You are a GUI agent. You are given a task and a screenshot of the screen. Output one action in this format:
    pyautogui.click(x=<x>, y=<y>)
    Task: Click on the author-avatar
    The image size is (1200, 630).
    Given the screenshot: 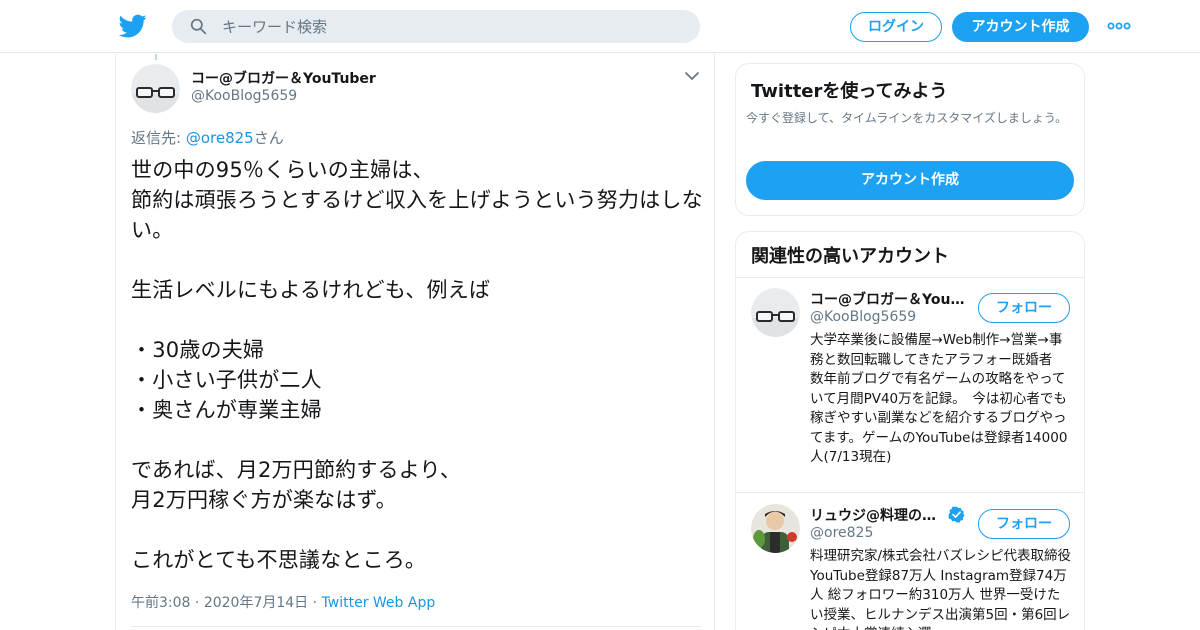 What is the action you would take?
    pyautogui.click(x=155, y=88)
    